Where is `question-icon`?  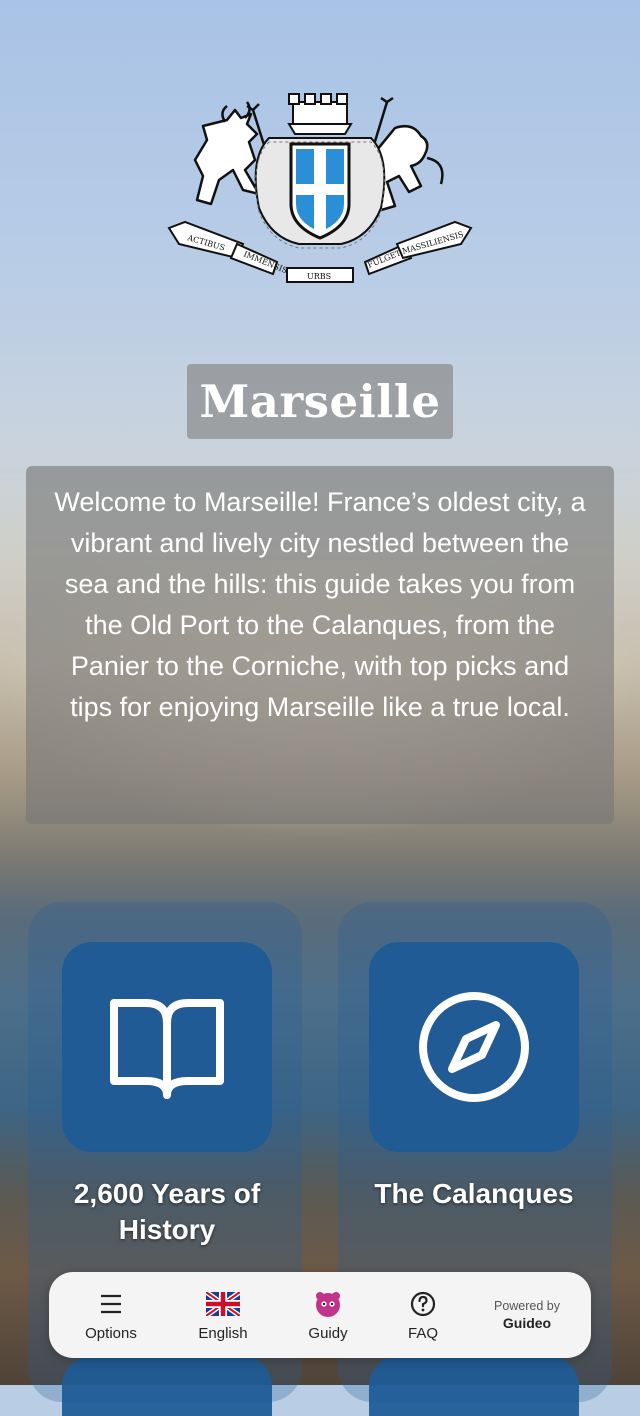 question-icon is located at coordinates (423, 1303).